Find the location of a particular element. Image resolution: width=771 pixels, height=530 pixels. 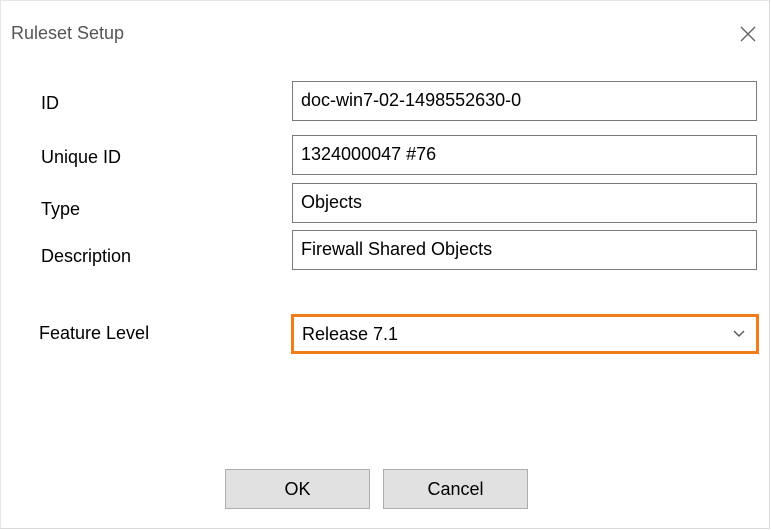

dialog-title: Ruleset Setup is located at coordinates (68, 33).